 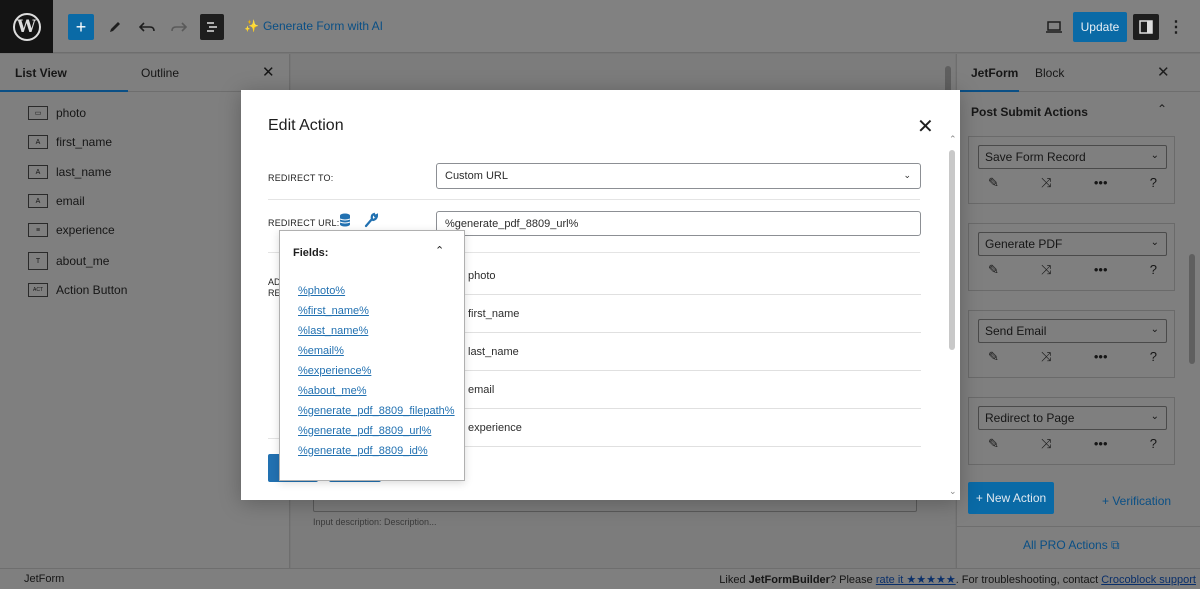 What do you see at coordinates (1072, 418) in the screenshot?
I see `action-type-select: Redirect to Page ⌄` at bounding box center [1072, 418].